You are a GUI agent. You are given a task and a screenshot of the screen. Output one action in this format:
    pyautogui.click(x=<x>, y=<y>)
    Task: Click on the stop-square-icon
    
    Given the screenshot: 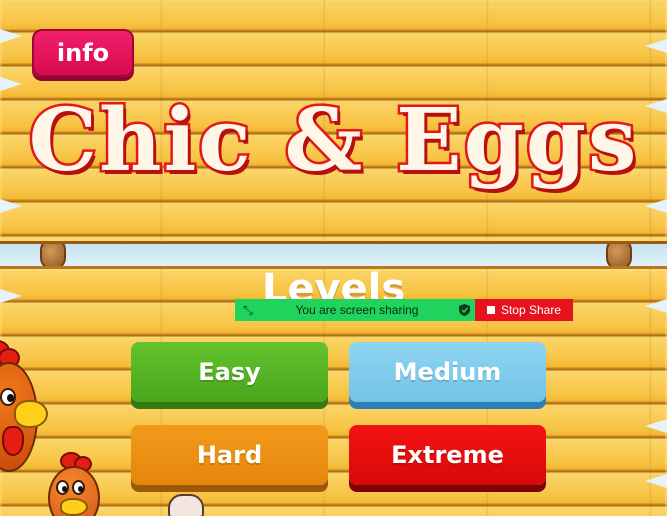 What is the action you would take?
    pyautogui.click(x=490, y=310)
    